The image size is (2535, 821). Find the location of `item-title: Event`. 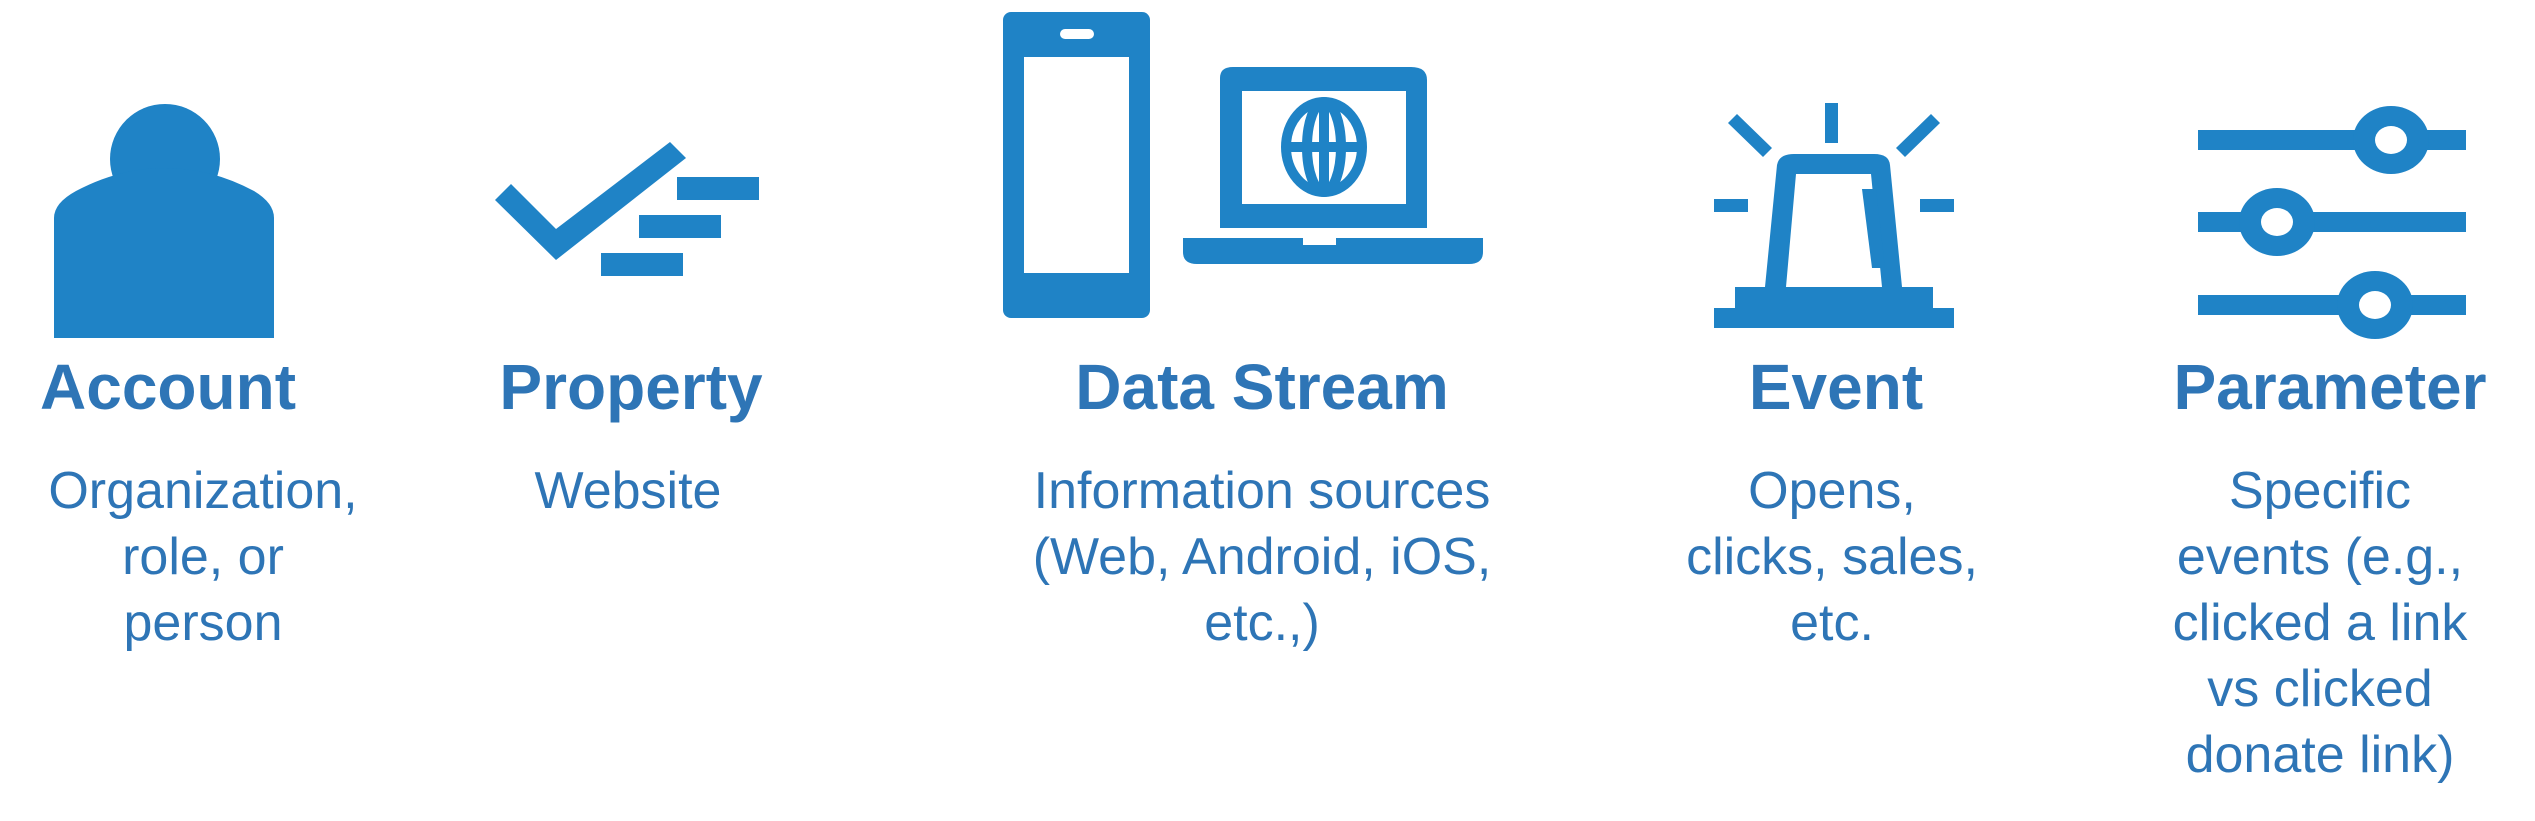

item-title: Event is located at coordinates (1836, 387).